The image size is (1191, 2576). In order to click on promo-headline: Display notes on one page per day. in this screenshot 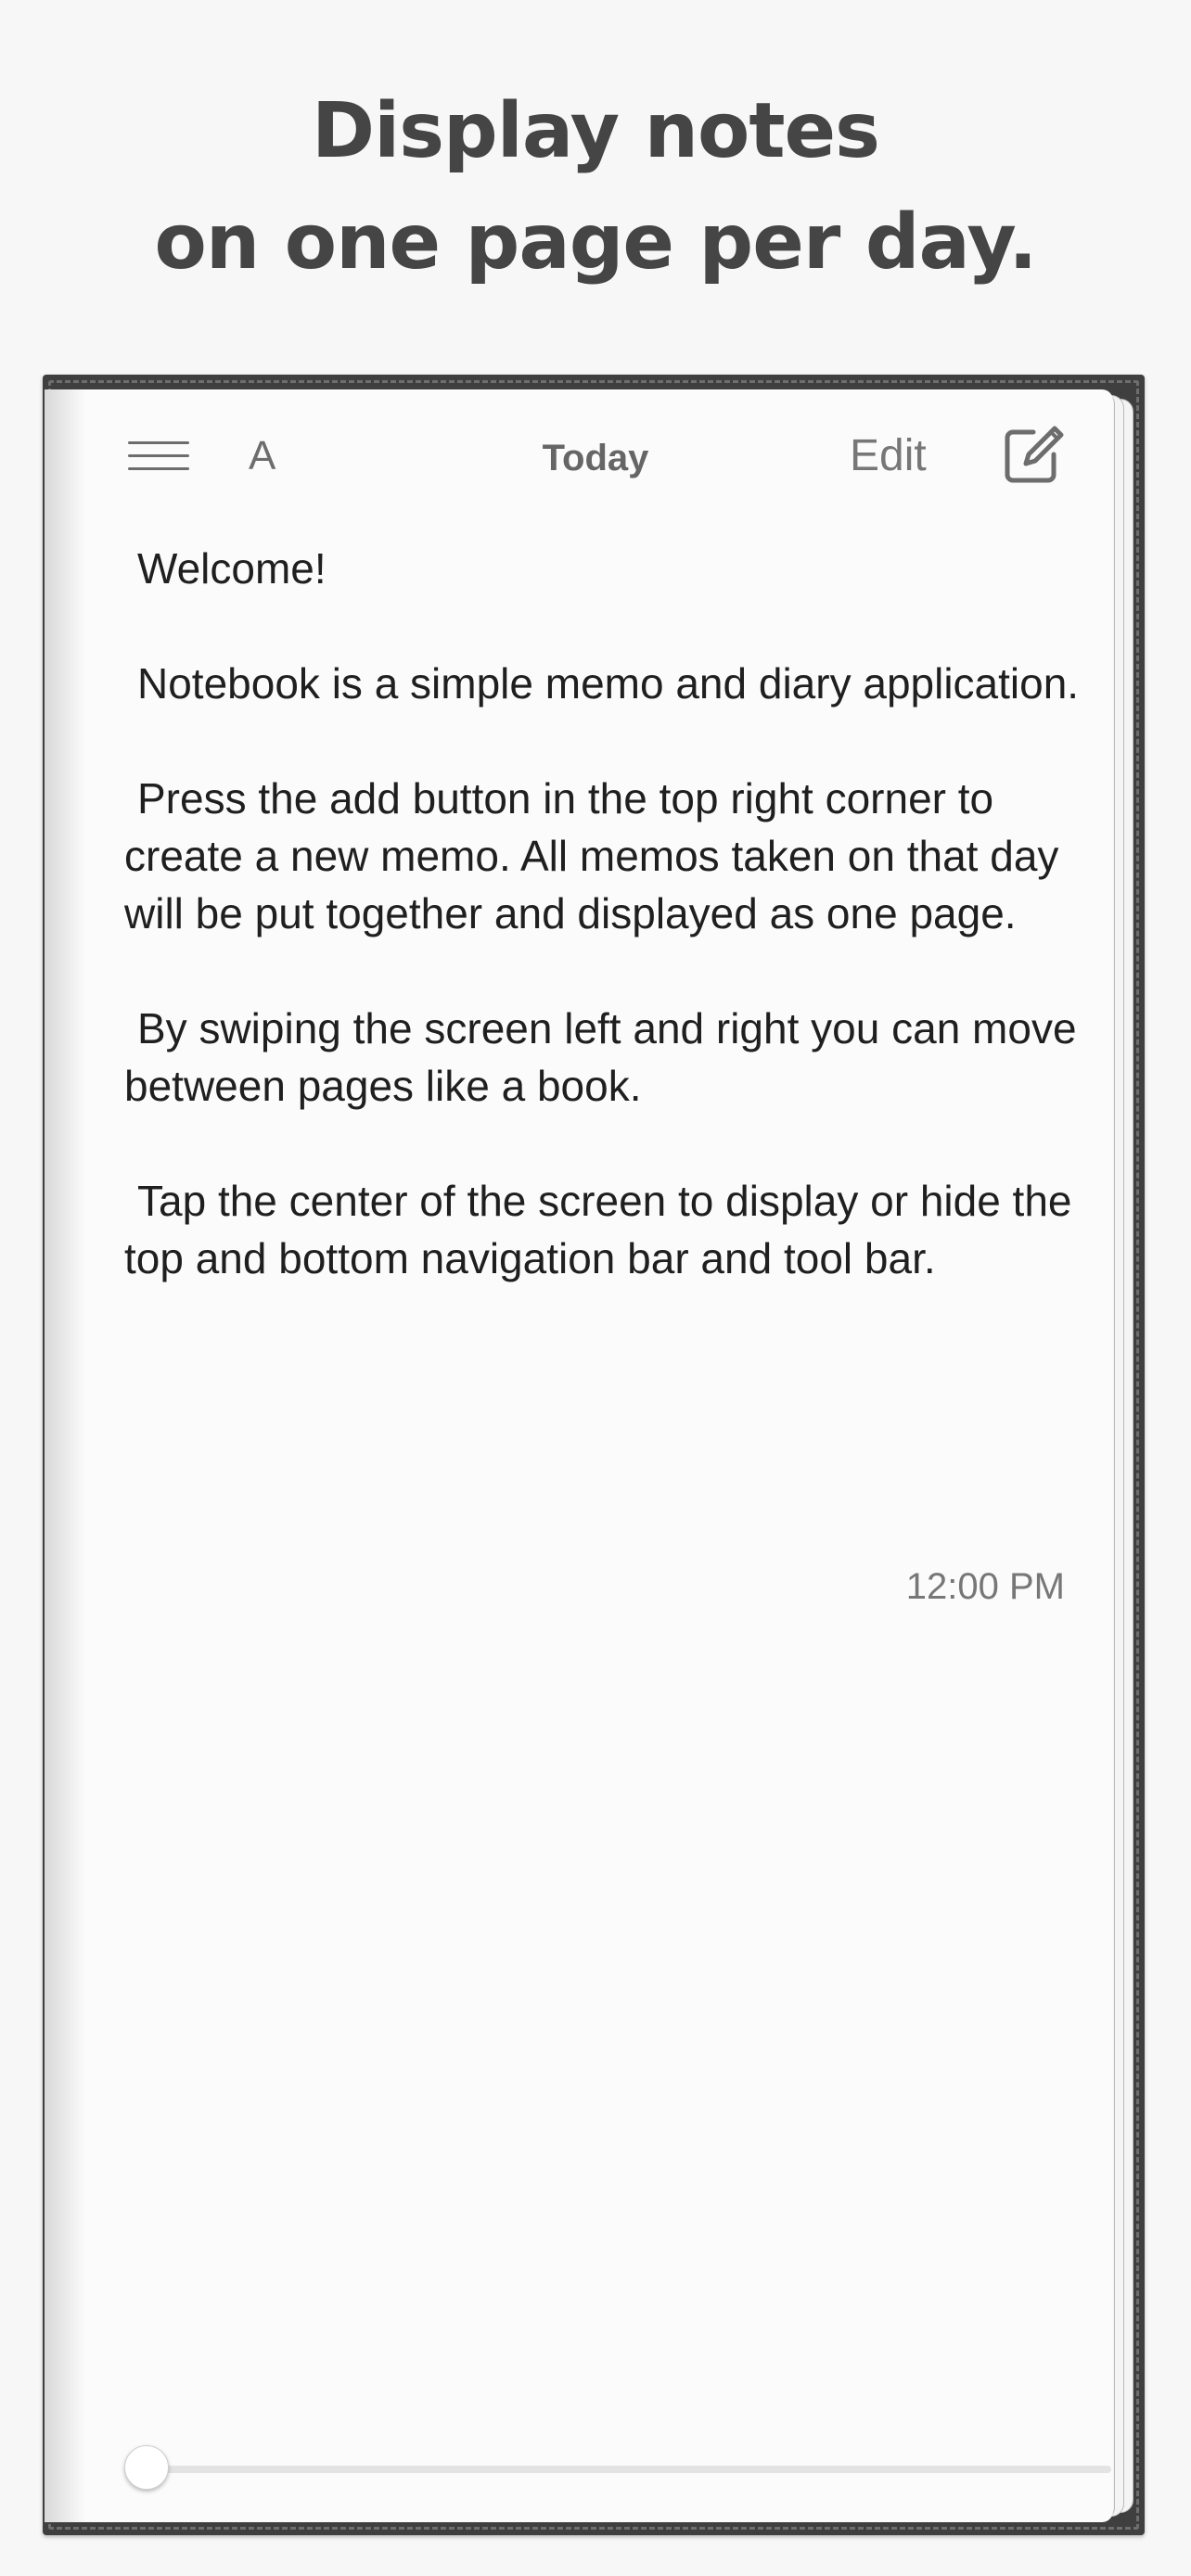, I will do `click(595, 187)`.